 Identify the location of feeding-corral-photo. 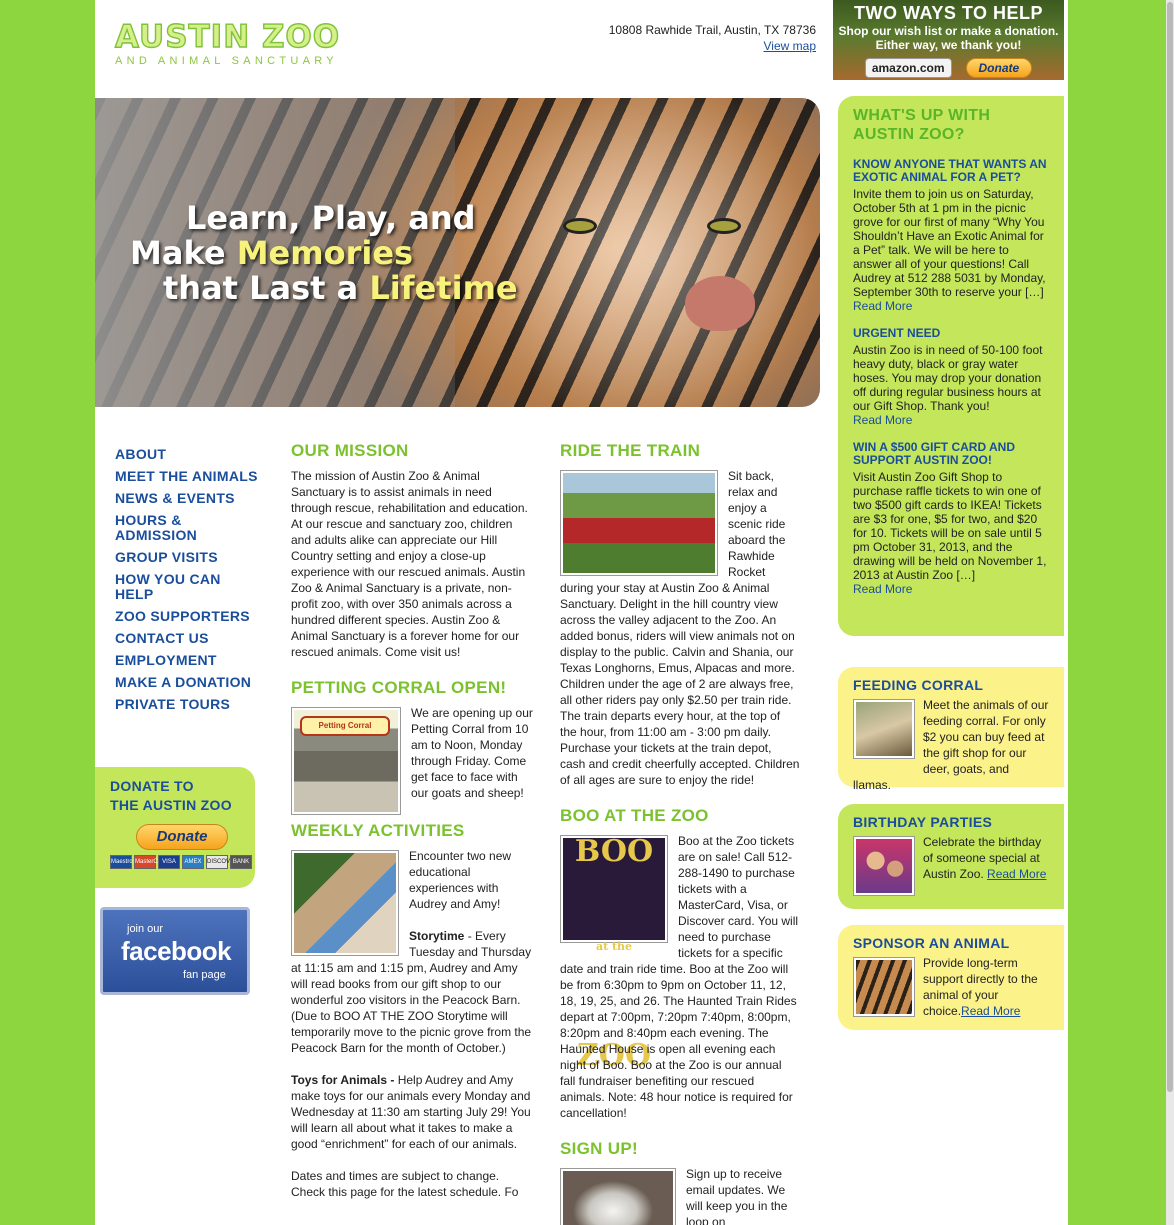
(884, 729).